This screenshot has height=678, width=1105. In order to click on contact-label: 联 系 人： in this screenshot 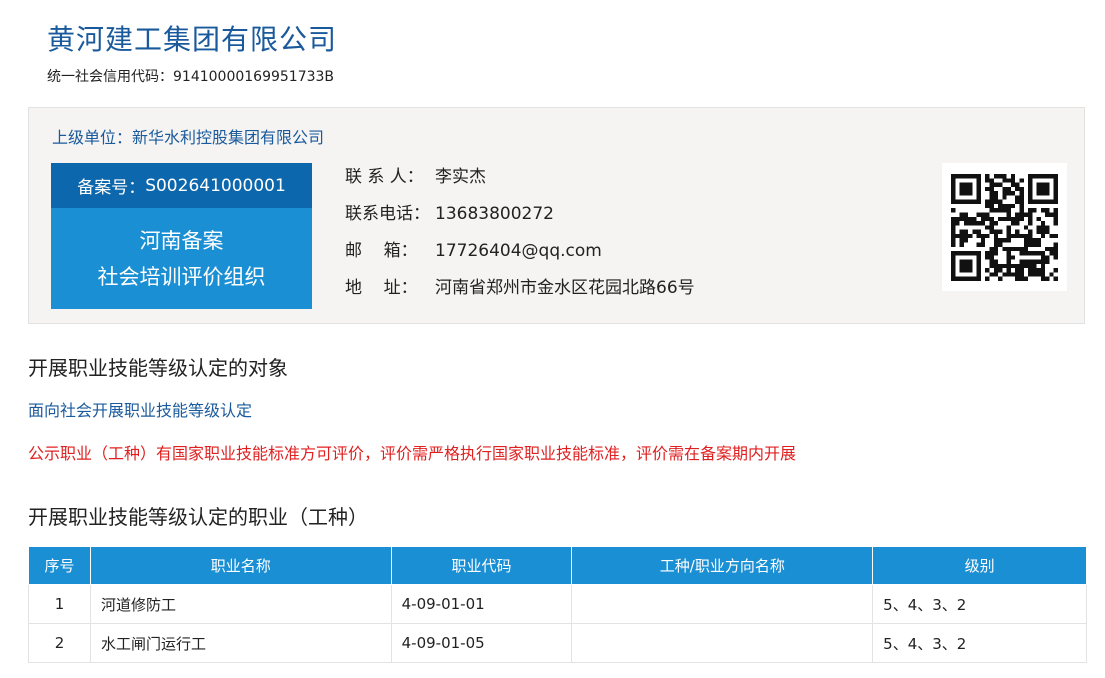, I will do `click(384, 177)`.